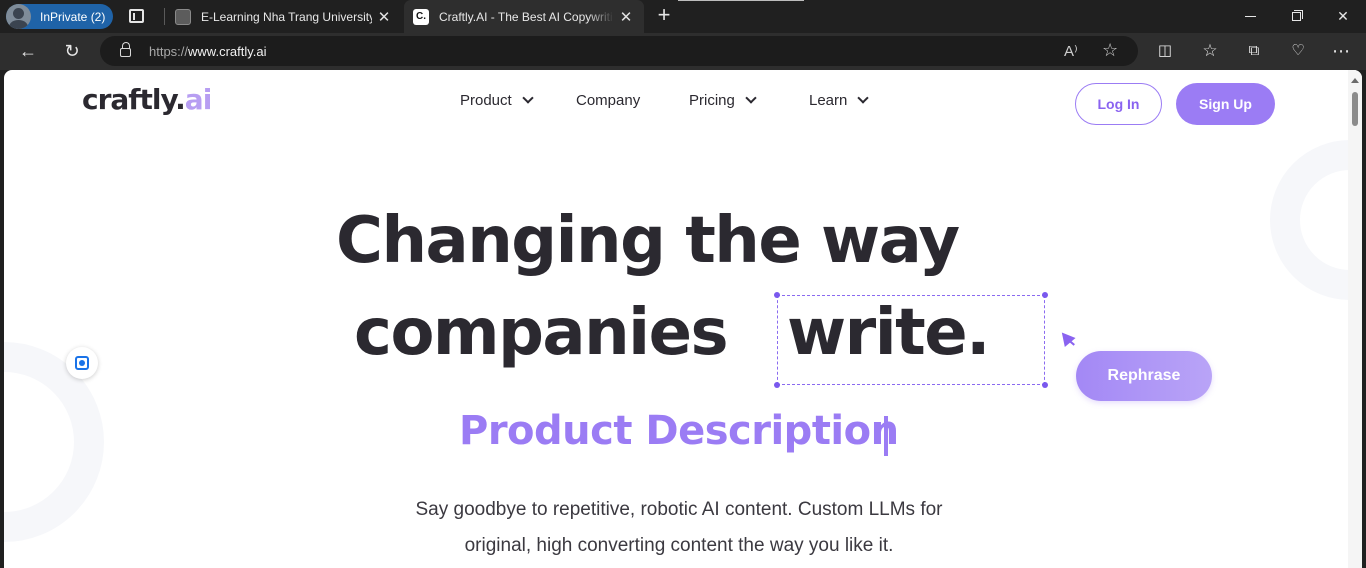  I want to click on selection-box, so click(911, 340).